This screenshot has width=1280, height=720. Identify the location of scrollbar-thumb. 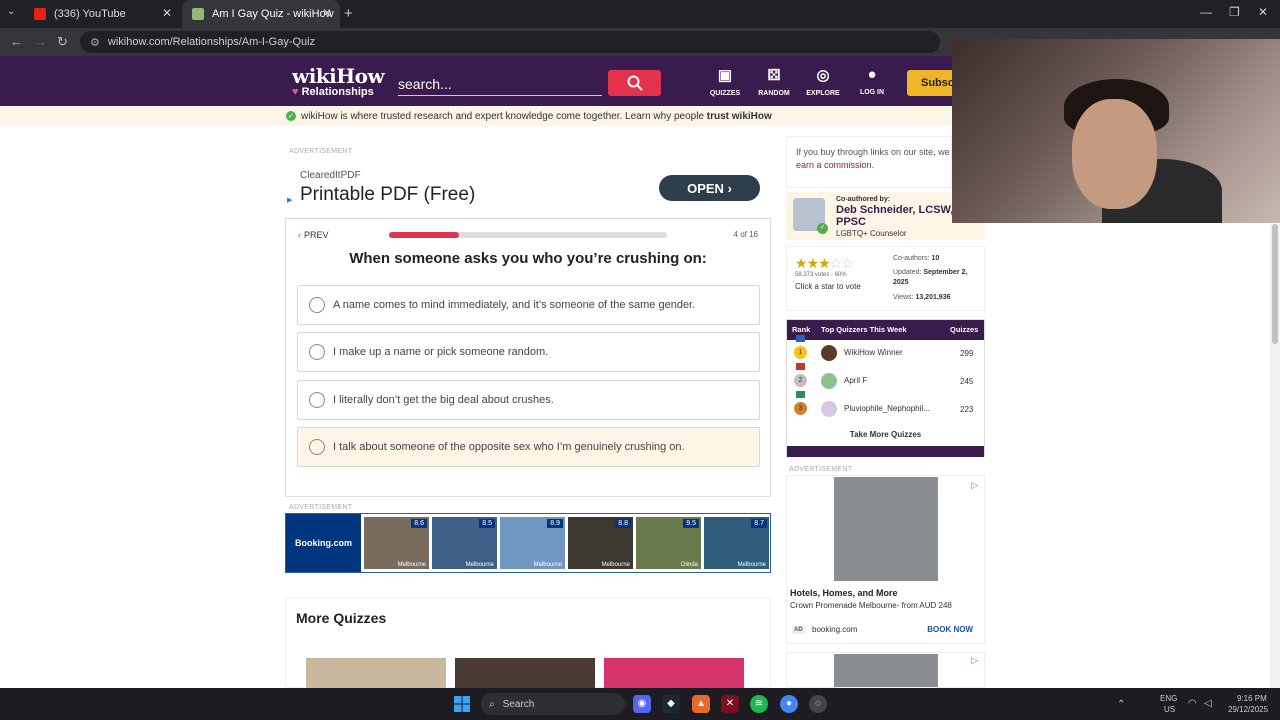
(1275, 284).